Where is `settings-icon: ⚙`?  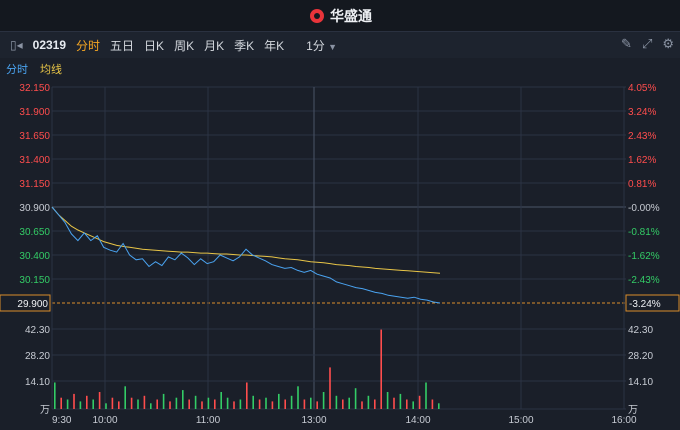
settings-icon: ⚙ is located at coordinates (668, 44).